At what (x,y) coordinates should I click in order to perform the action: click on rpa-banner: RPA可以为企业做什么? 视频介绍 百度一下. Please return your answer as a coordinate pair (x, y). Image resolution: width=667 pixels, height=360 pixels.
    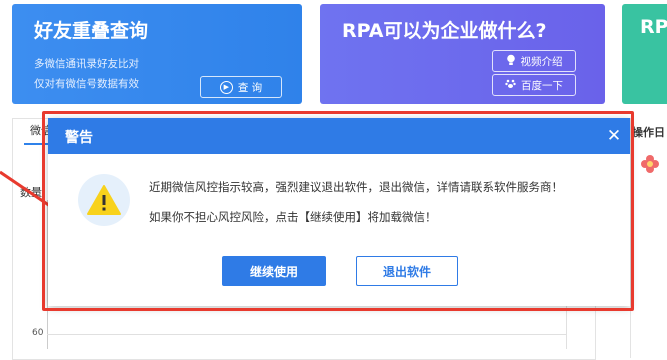
    Looking at the image, I should click on (462, 54).